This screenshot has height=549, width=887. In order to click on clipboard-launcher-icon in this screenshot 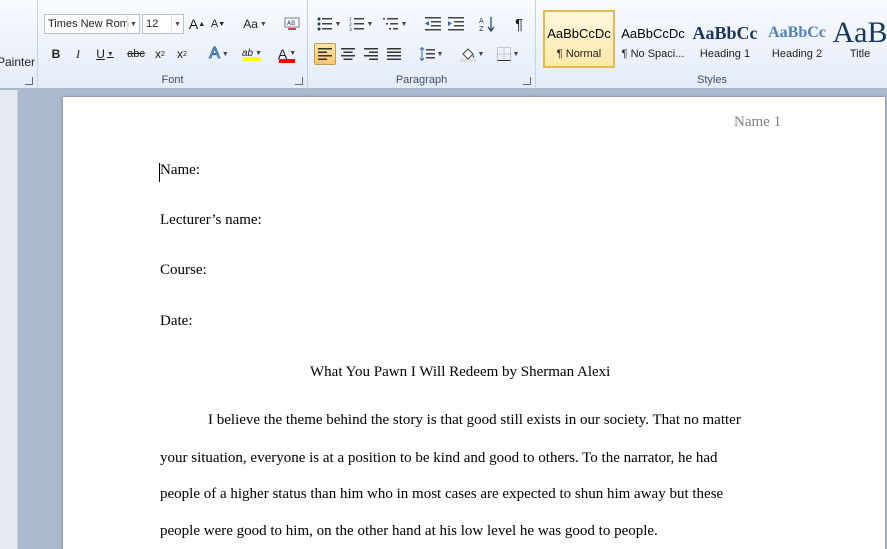, I will do `click(29, 81)`.